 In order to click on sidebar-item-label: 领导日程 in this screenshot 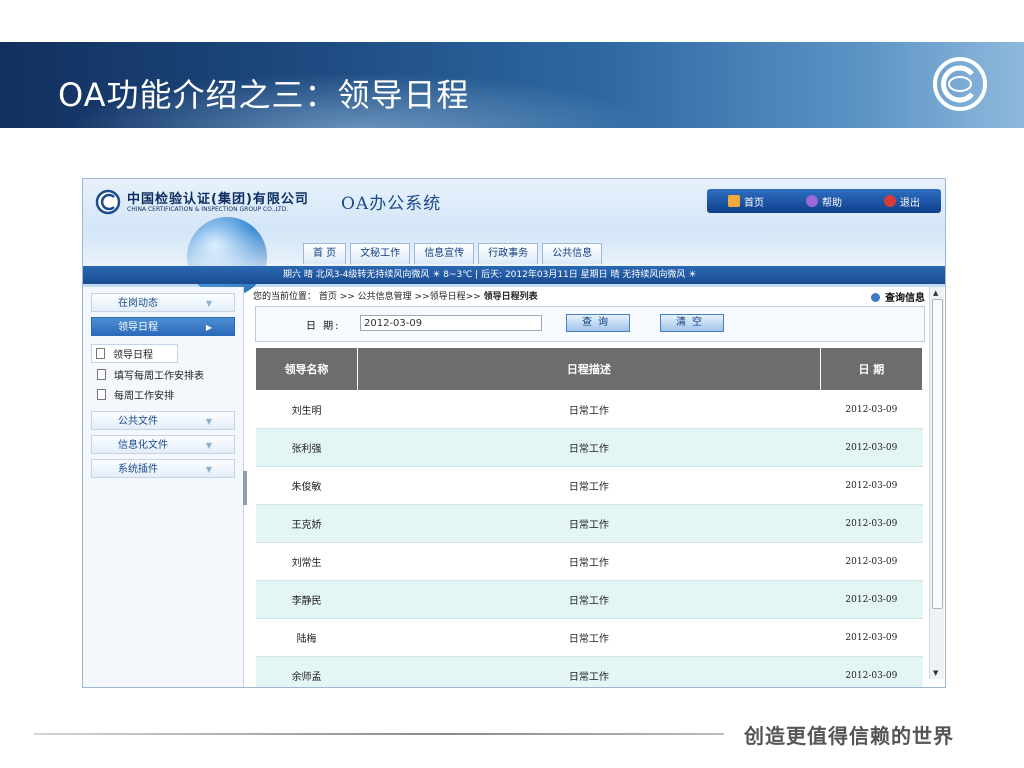, I will do `click(138, 327)`.